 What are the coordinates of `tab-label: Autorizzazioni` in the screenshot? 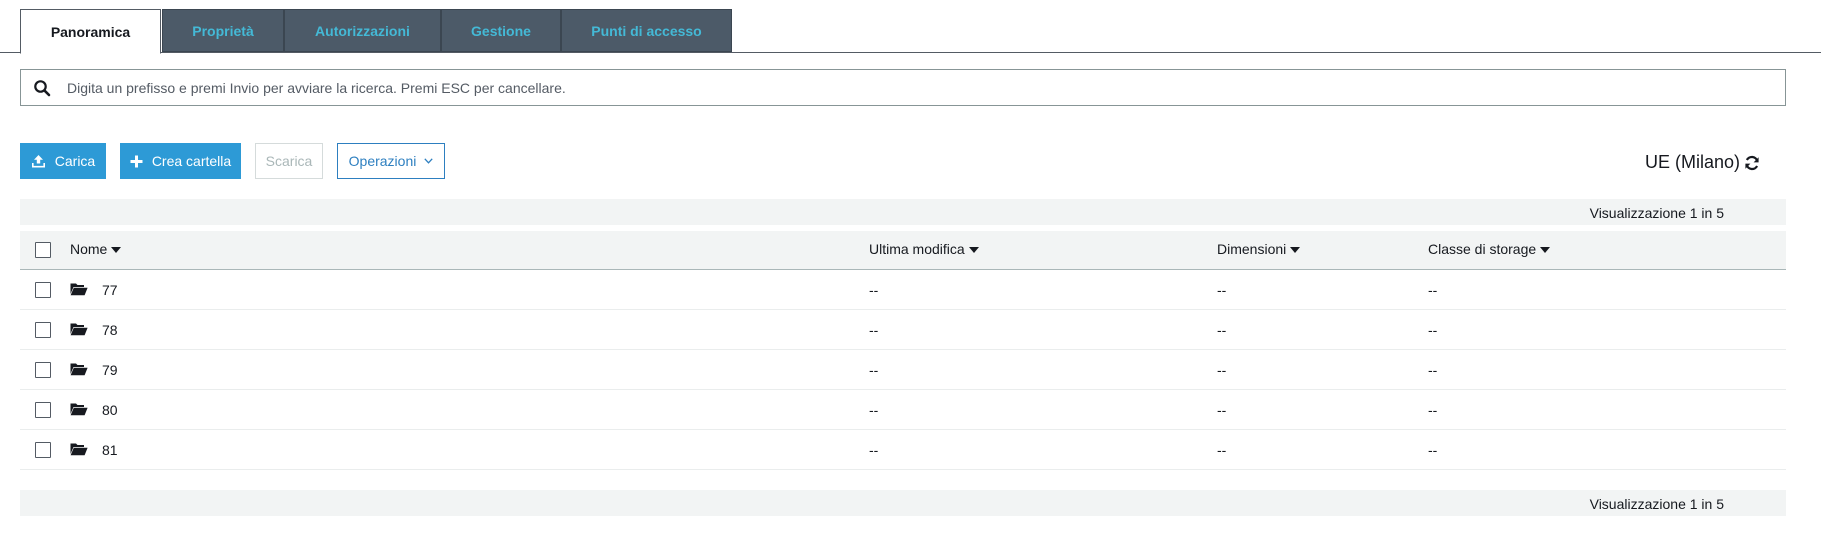 It's located at (362, 30).